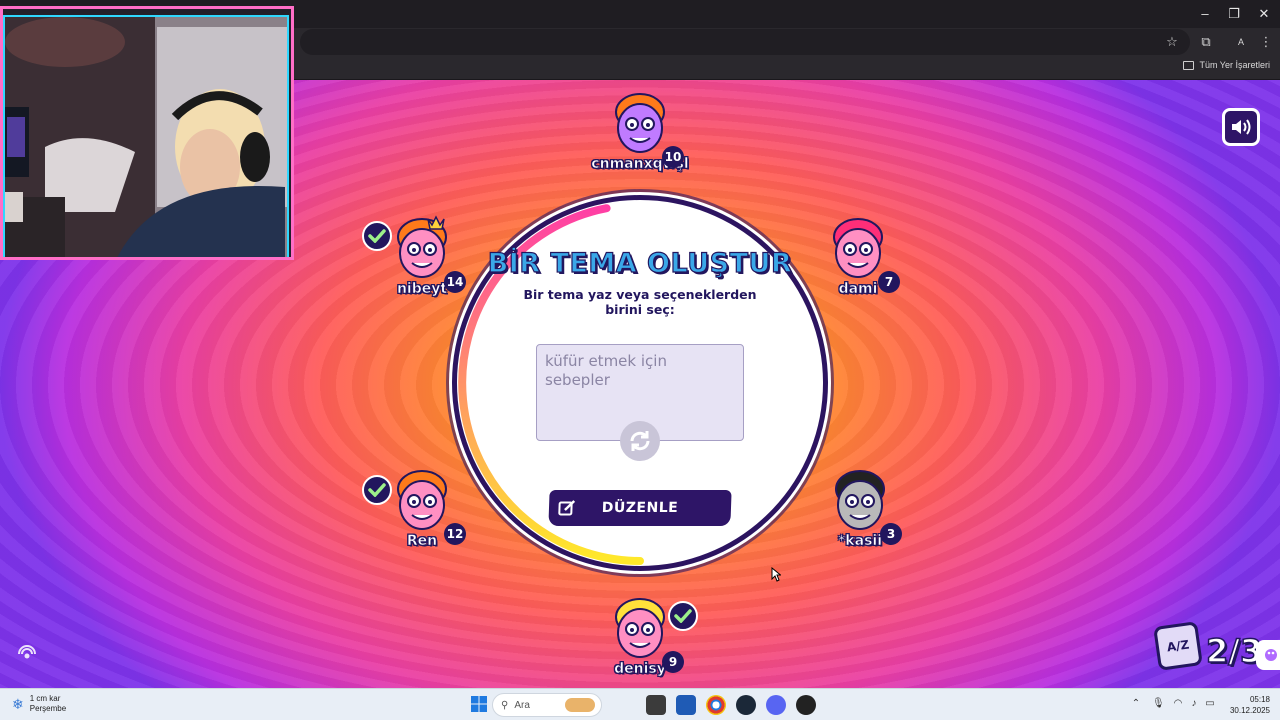  Describe the element at coordinates (745, 42) in the screenshot. I see `address-bar: ☆` at that location.